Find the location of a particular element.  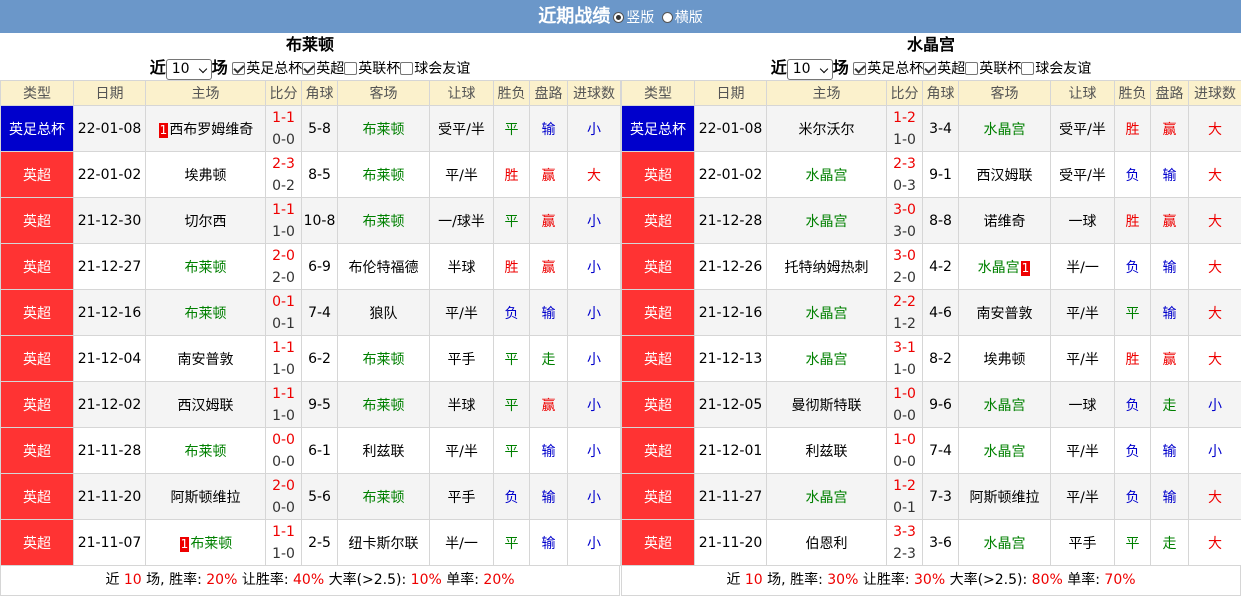

score-cell: 3-0 2-0 is located at coordinates (904, 266).